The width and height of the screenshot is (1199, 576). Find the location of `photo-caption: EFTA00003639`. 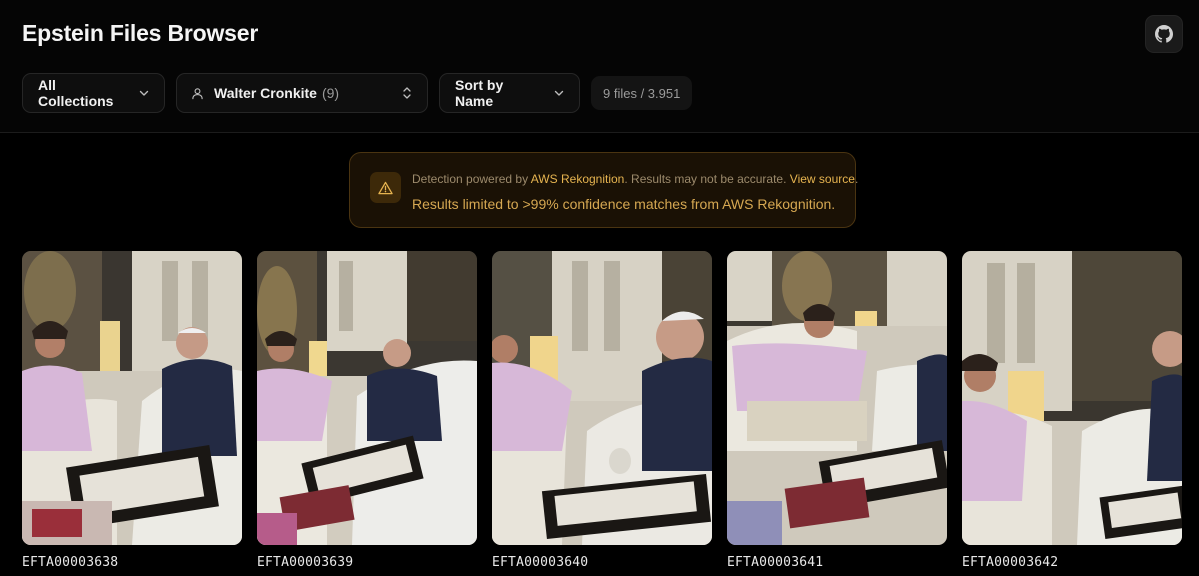

photo-caption: EFTA00003639 is located at coordinates (305, 562).